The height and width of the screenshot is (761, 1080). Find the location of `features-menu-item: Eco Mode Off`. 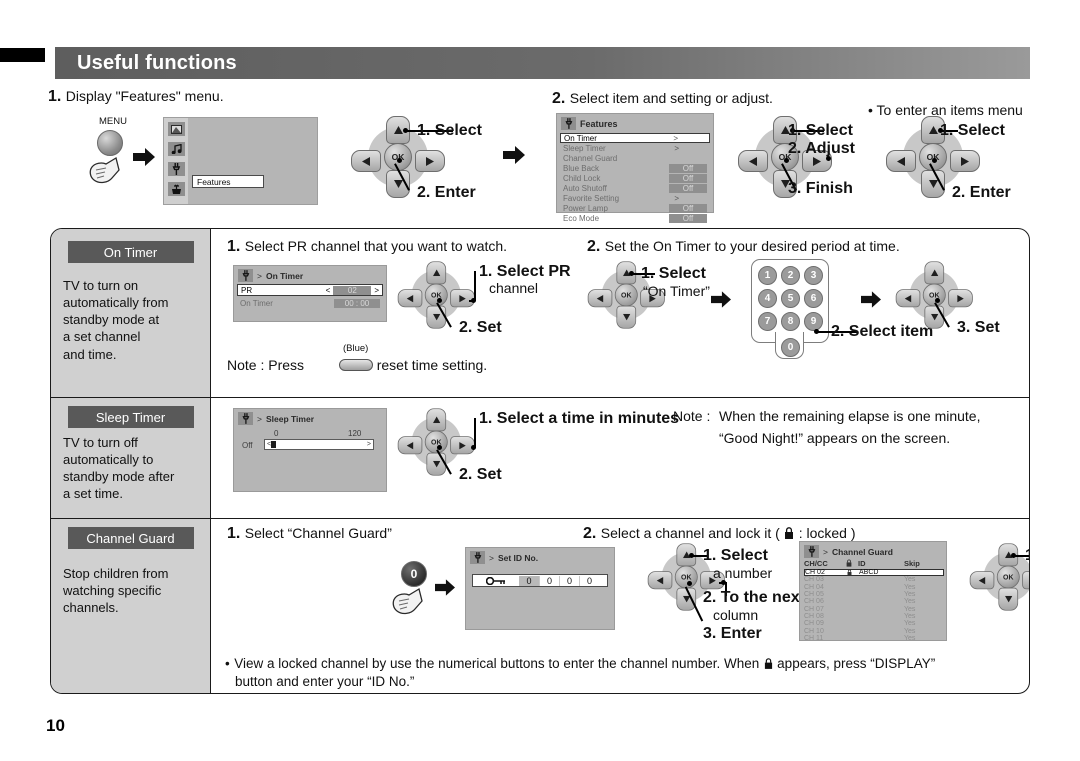

features-menu-item: Eco Mode Off is located at coordinates (635, 218).